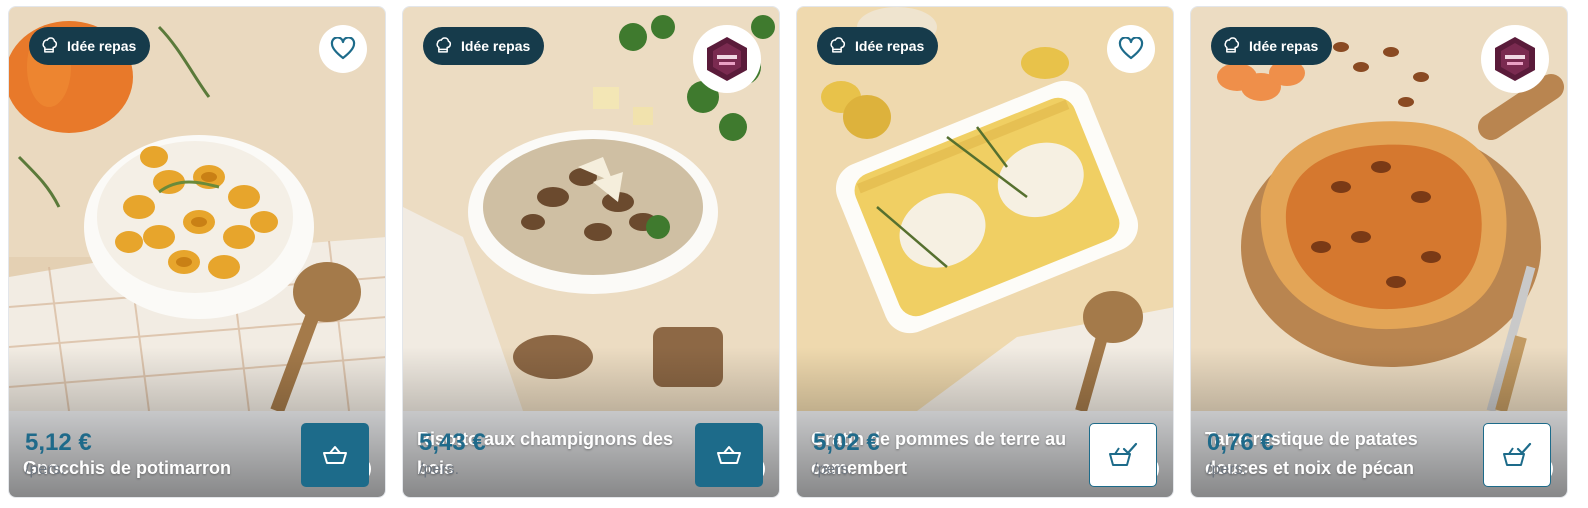 The image size is (1588, 508). Describe the element at coordinates (1379, 454) in the screenshot. I see `card-footer: 0,76 € /pers.` at that location.